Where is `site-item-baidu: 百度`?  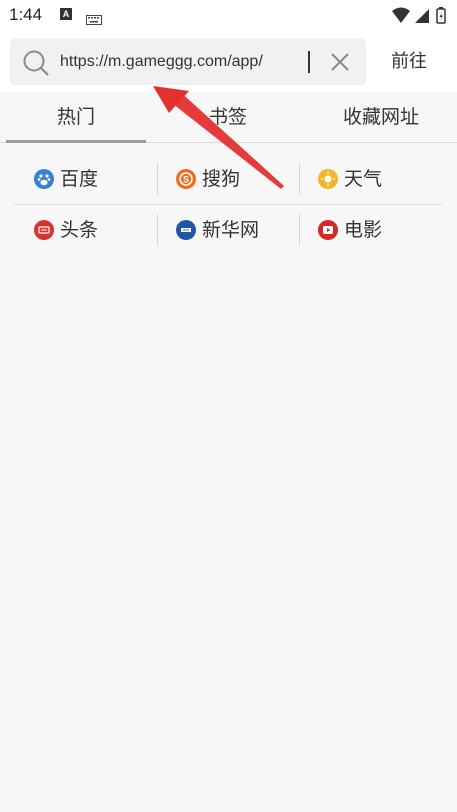
site-item-baidu: 百度 is located at coordinates (85, 179).